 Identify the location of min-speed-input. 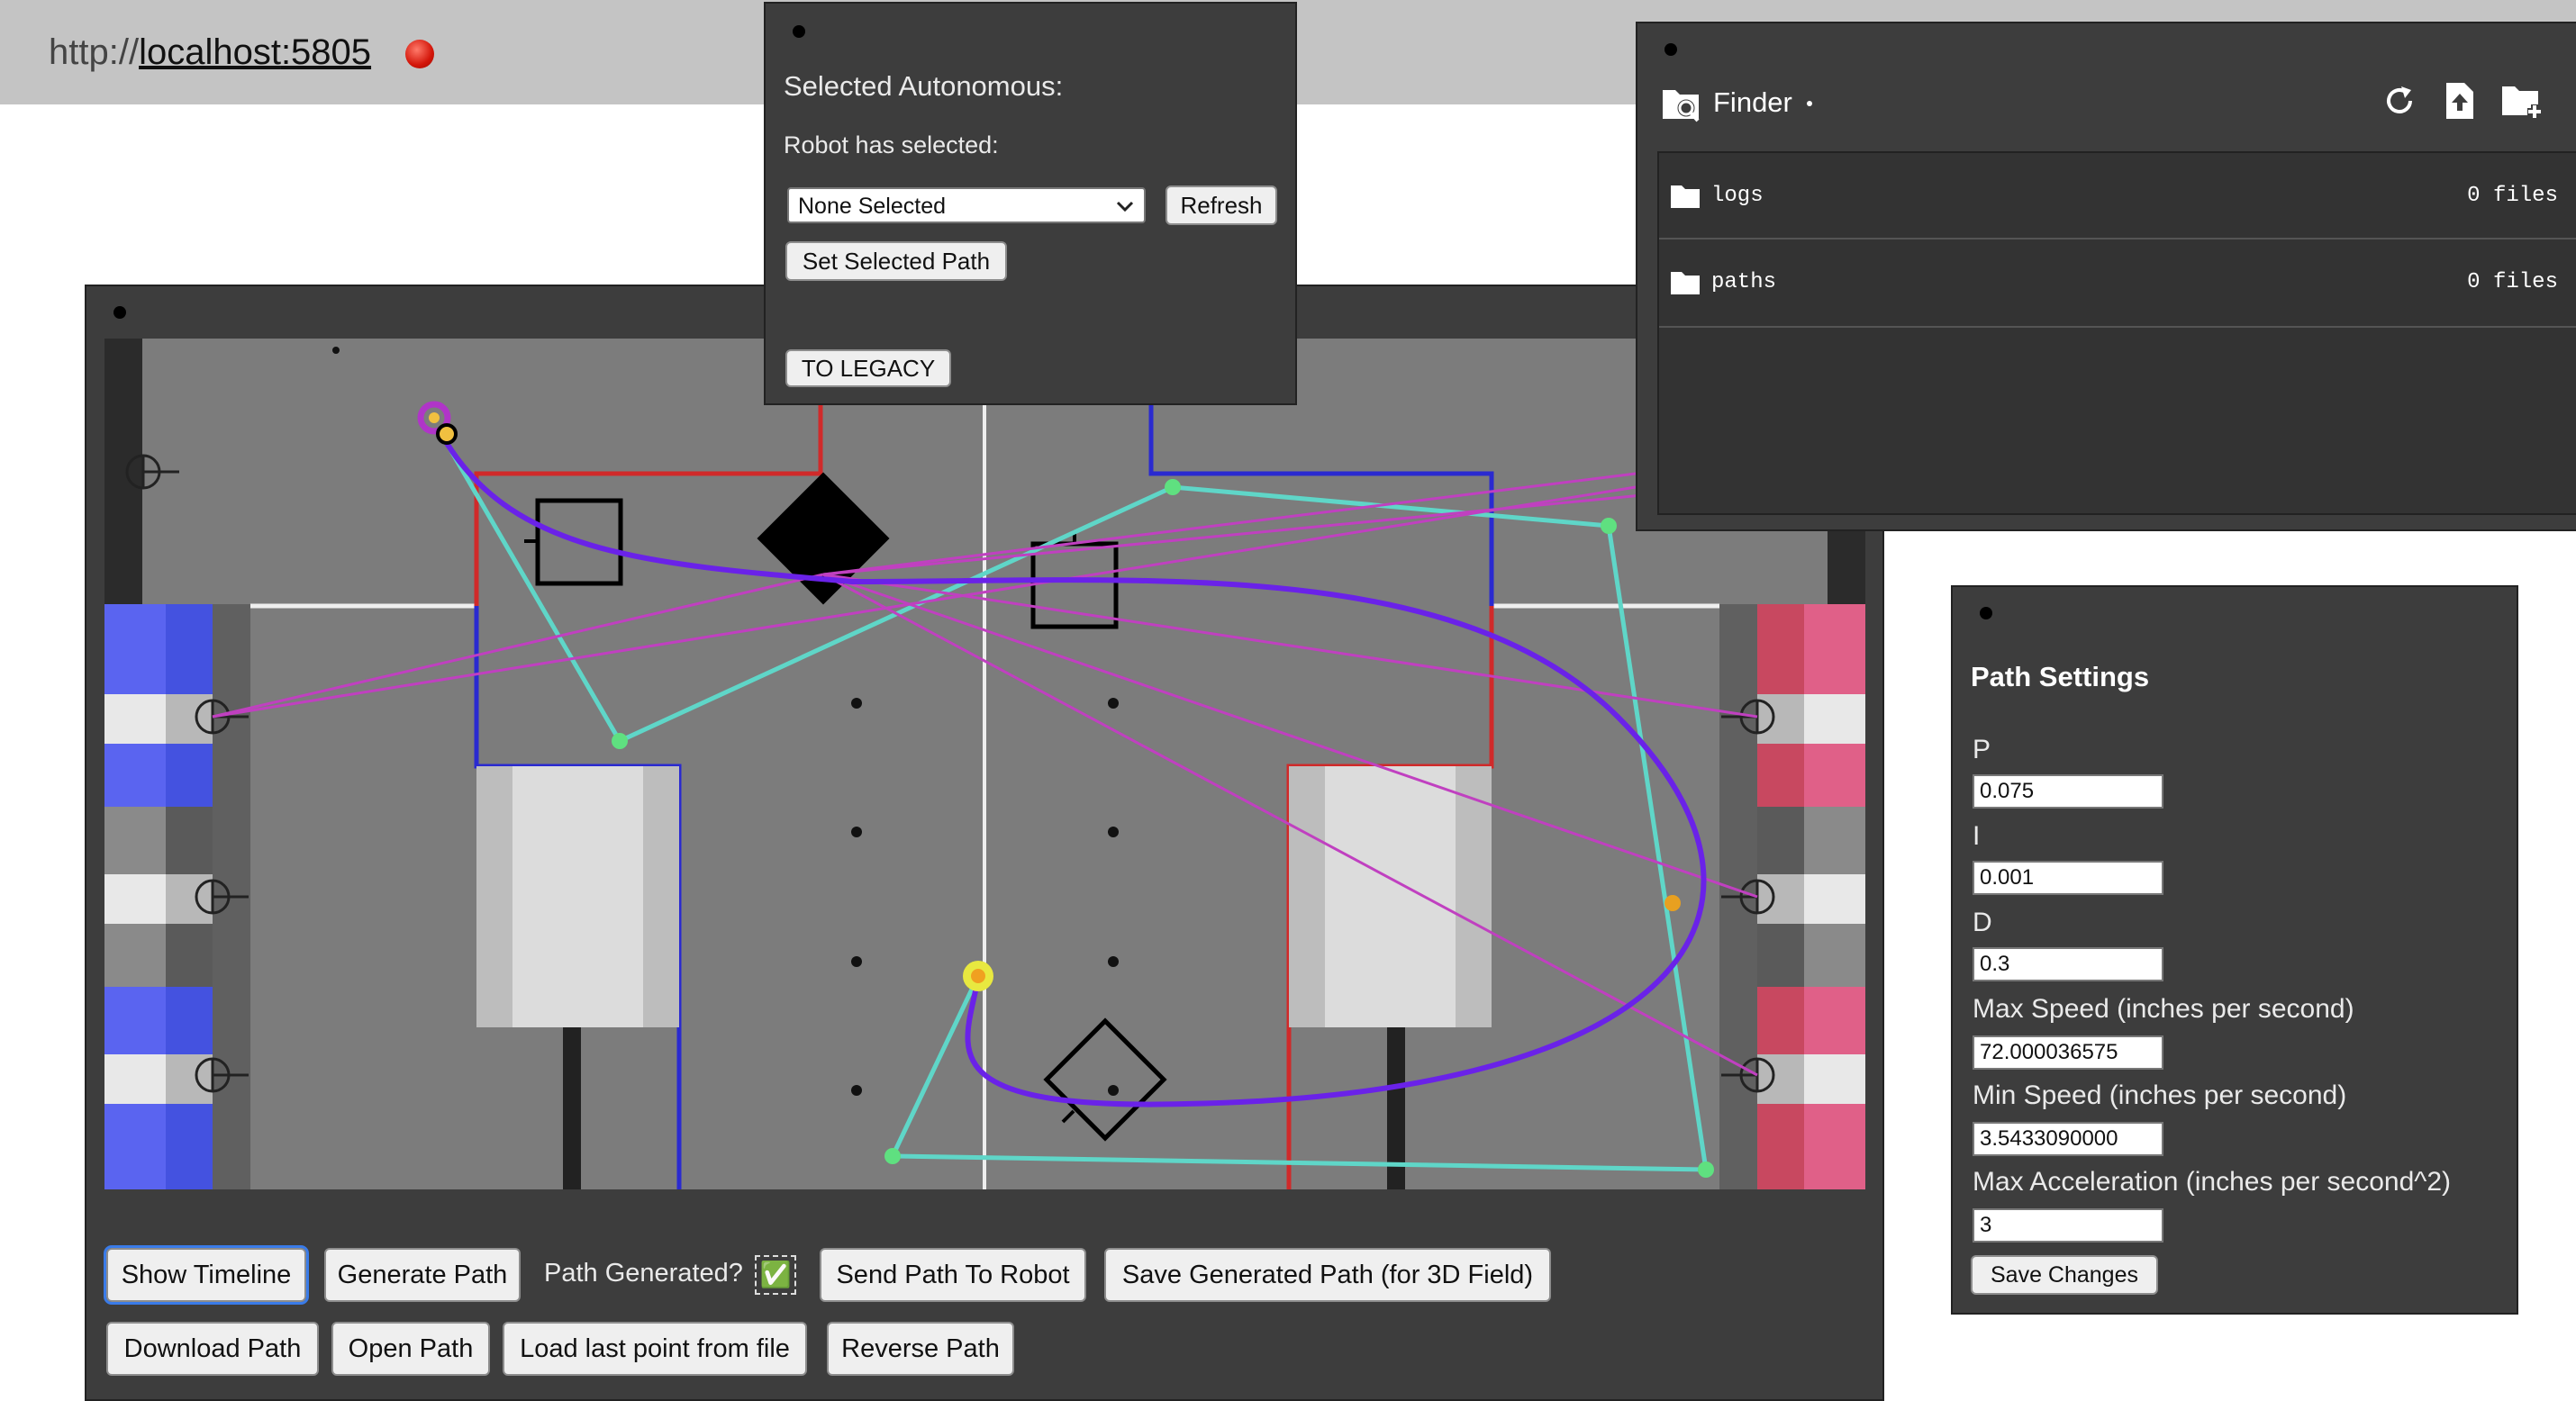
(2068, 1139).